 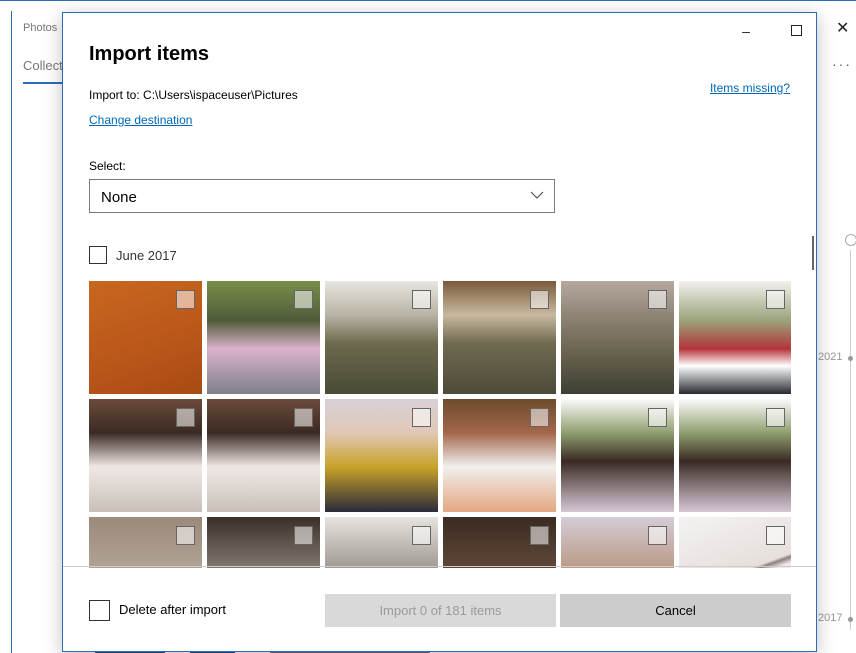 I want to click on app-close-icon: ✕, so click(x=842, y=28).